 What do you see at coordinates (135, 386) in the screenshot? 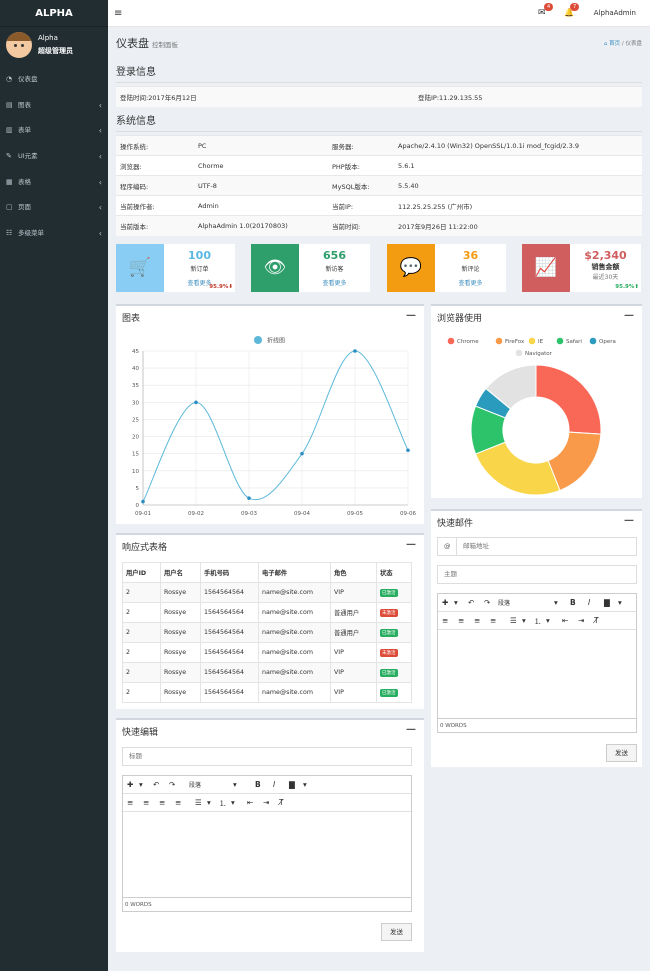
I see `y-tick-label: 35` at bounding box center [135, 386].